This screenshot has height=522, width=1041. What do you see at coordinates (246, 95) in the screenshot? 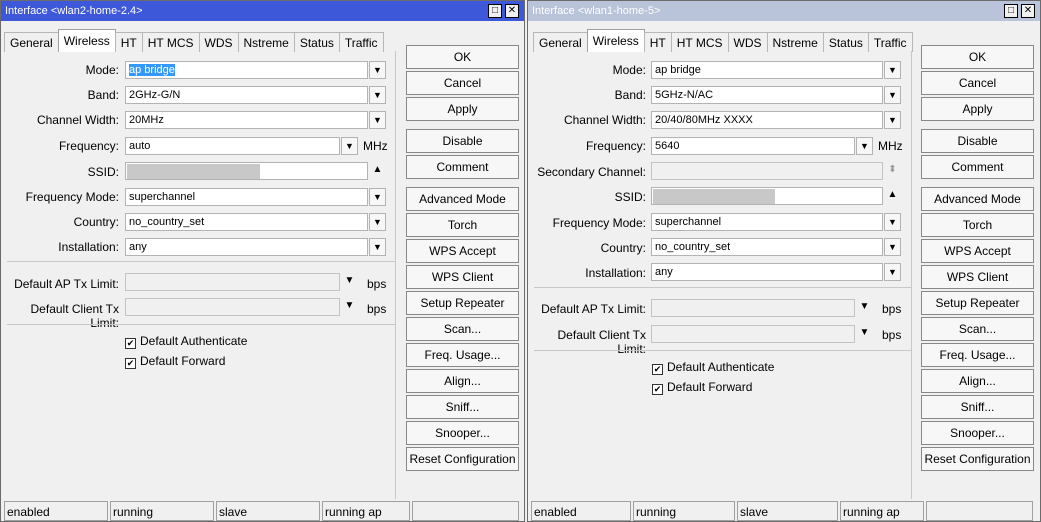
I see `band-select: 2GHz-G/N` at bounding box center [246, 95].